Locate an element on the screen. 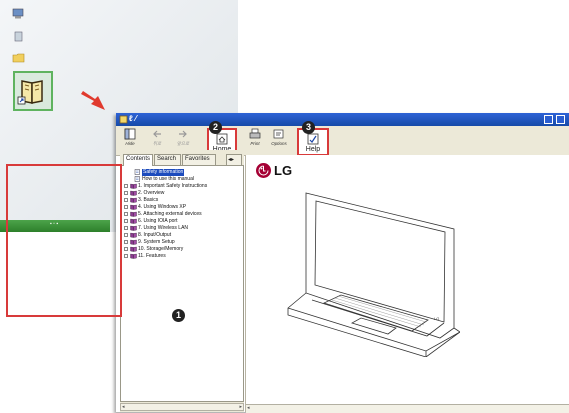 This screenshot has height=413, width=569. brand-text: LG is located at coordinates (283, 170).